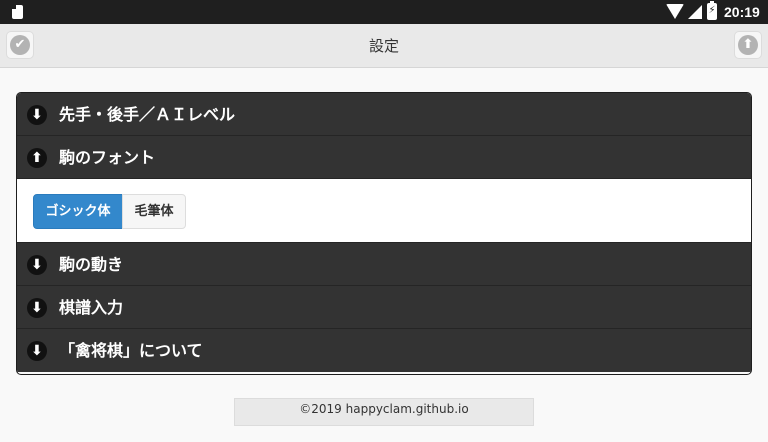  I want to click on section-label: 「禽将棋」について, so click(131, 350).